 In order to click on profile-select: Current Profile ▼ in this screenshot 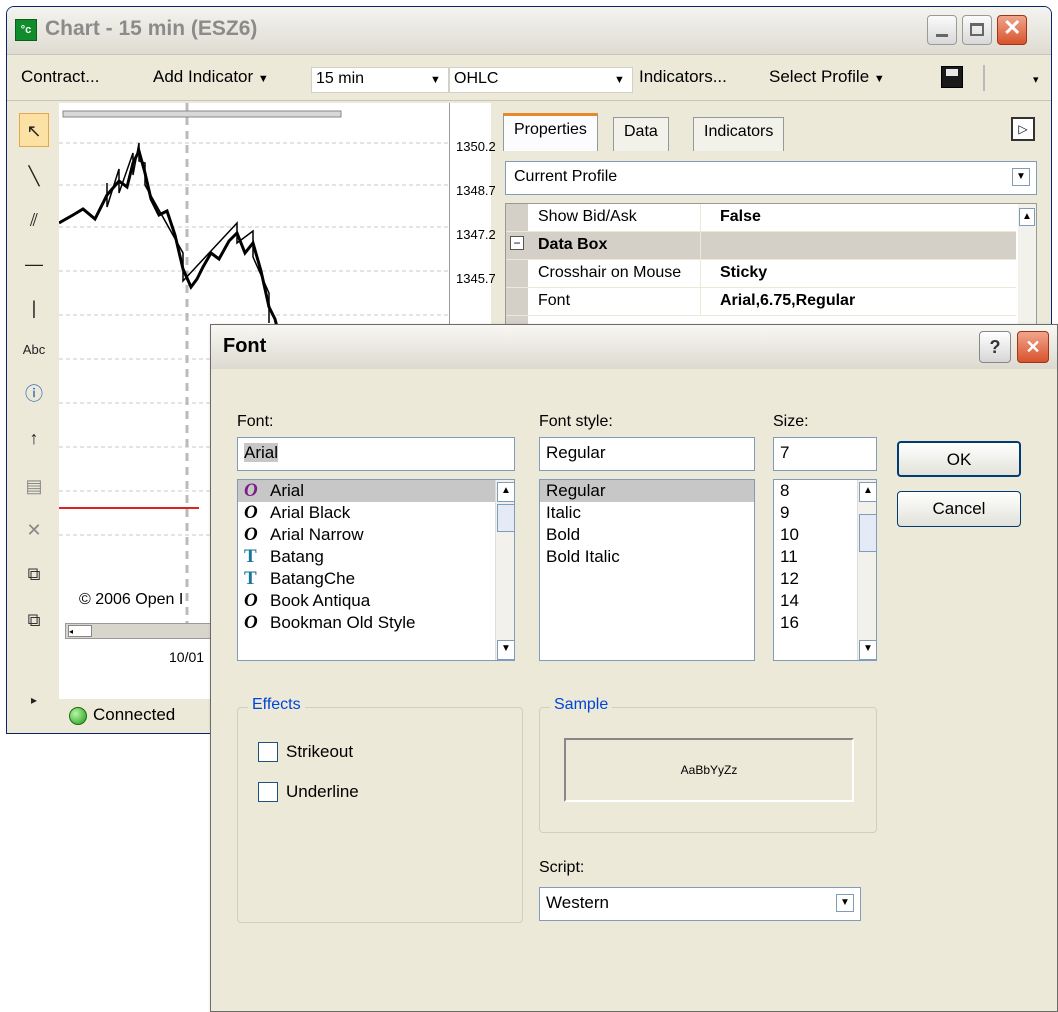, I will do `click(771, 178)`.